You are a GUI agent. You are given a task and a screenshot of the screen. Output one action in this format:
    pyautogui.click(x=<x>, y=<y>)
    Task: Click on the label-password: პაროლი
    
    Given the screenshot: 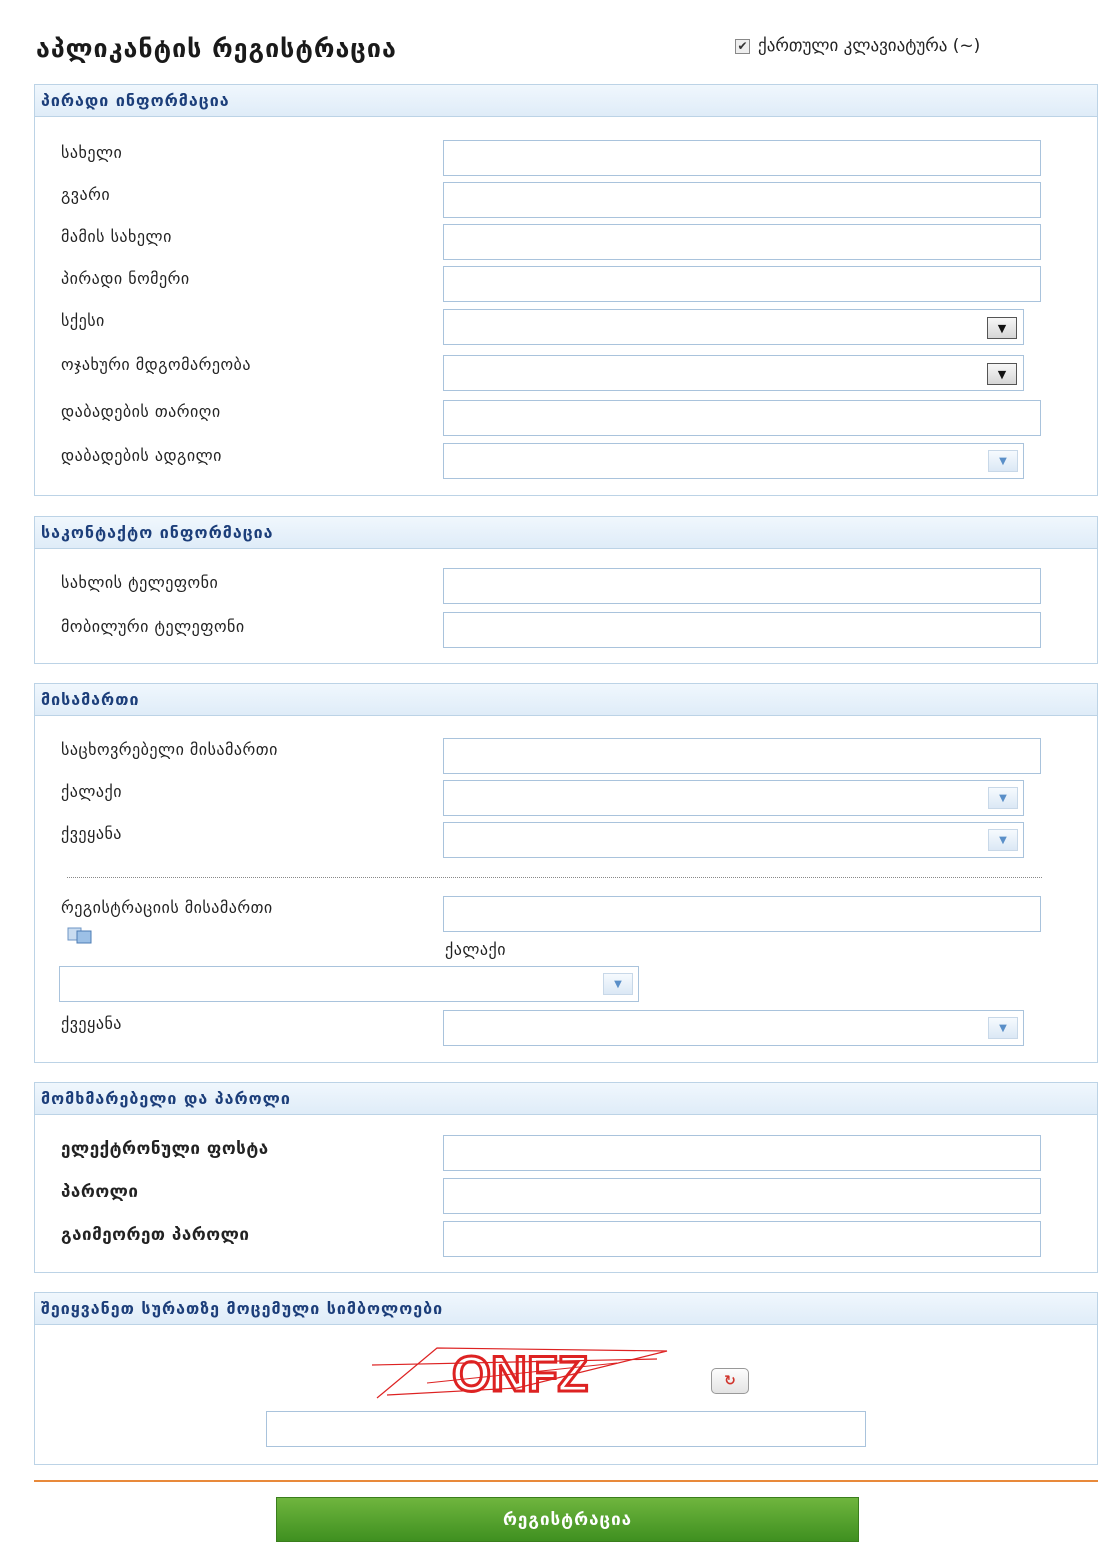 What is the action you would take?
    pyautogui.click(x=100, y=1192)
    